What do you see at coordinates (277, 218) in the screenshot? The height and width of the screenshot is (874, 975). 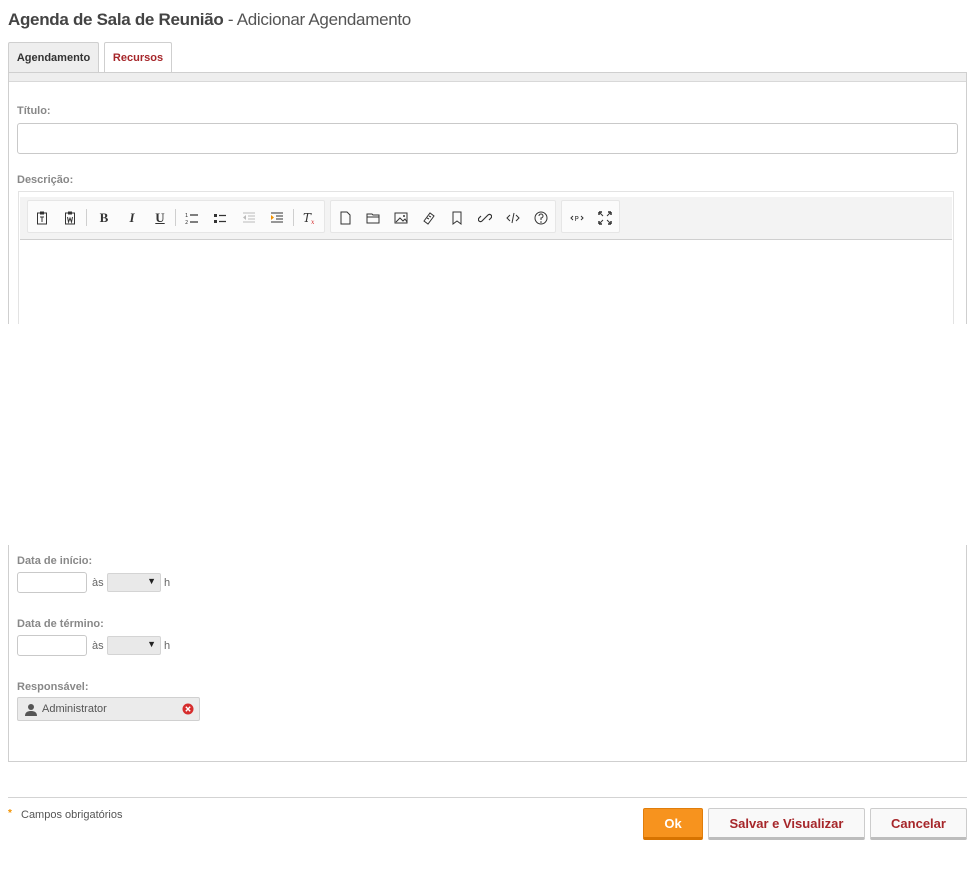 I see `indent-icon` at bounding box center [277, 218].